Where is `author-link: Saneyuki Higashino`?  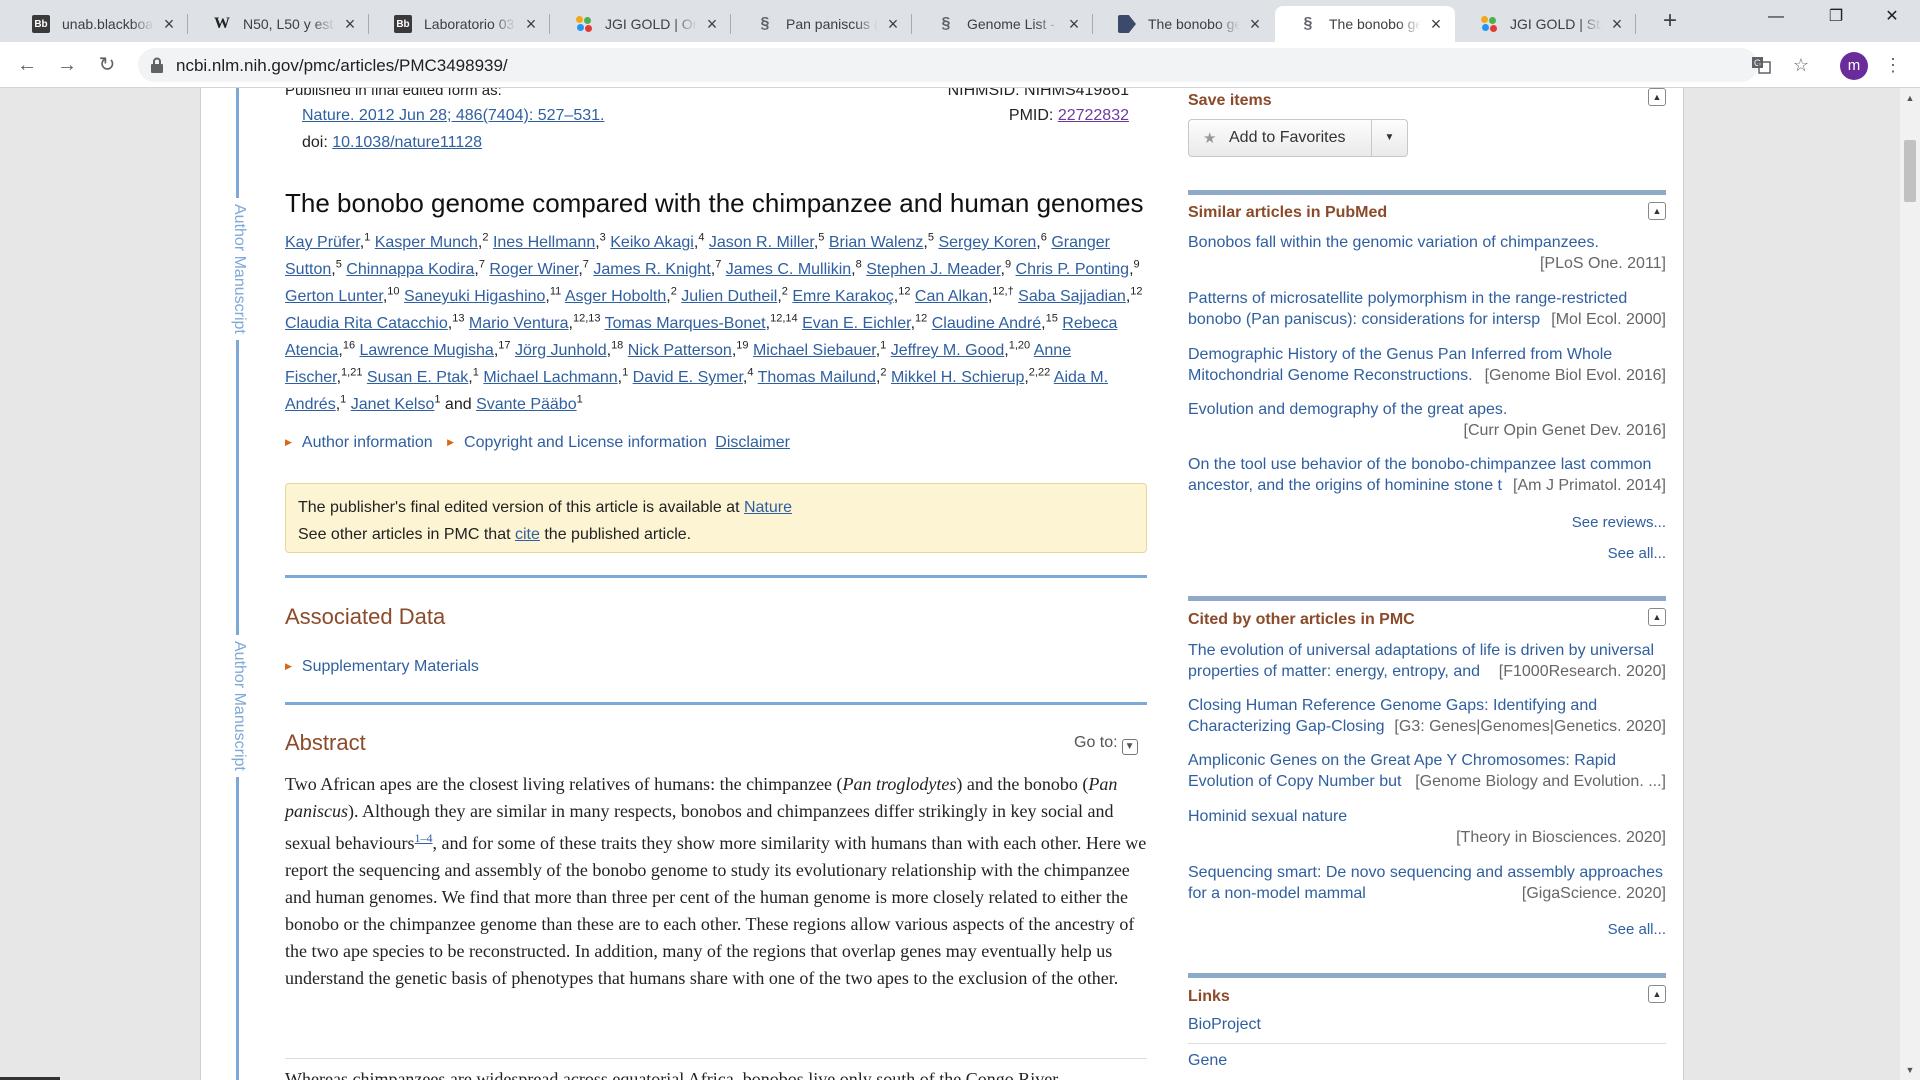
author-link: Saneyuki Higashino is located at coordinates (474, 296).